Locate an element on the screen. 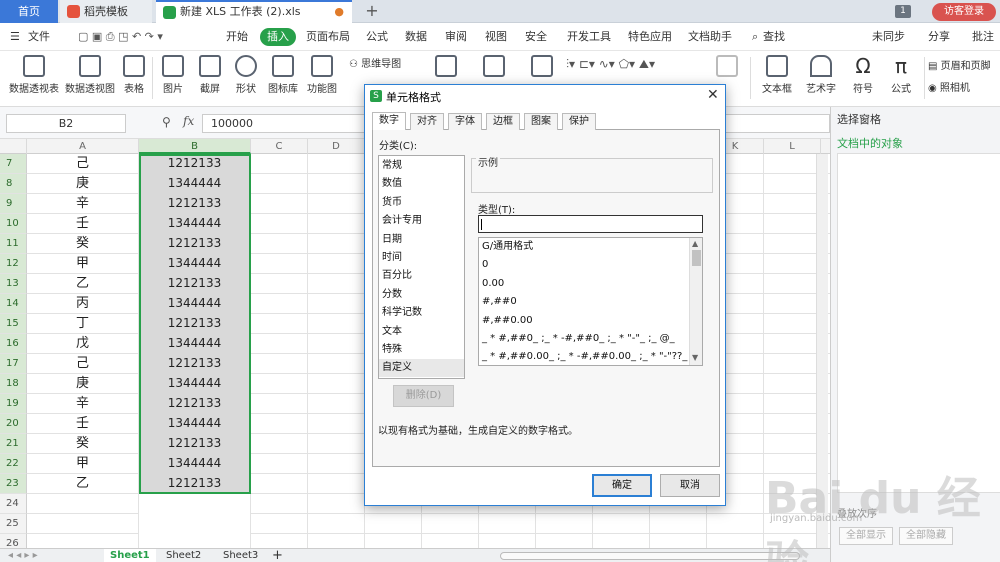 This screenshot has height=562, width=1000. tab-protection: 保护 is located at coordinates (579, 121).